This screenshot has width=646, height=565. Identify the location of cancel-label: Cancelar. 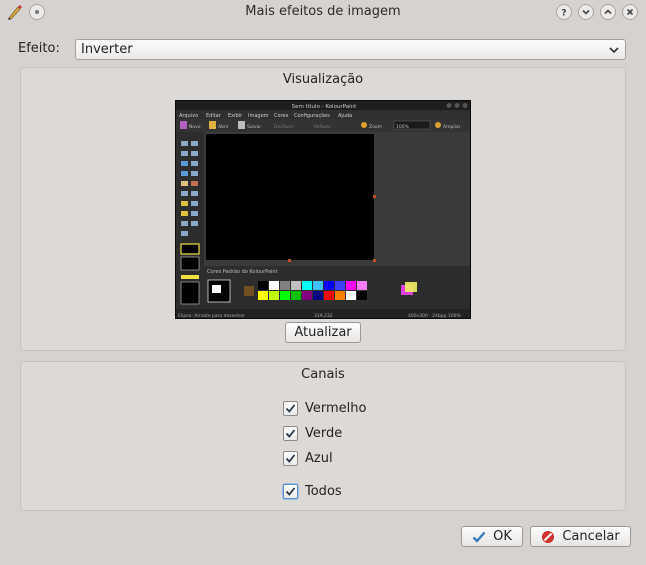
(591, 536).